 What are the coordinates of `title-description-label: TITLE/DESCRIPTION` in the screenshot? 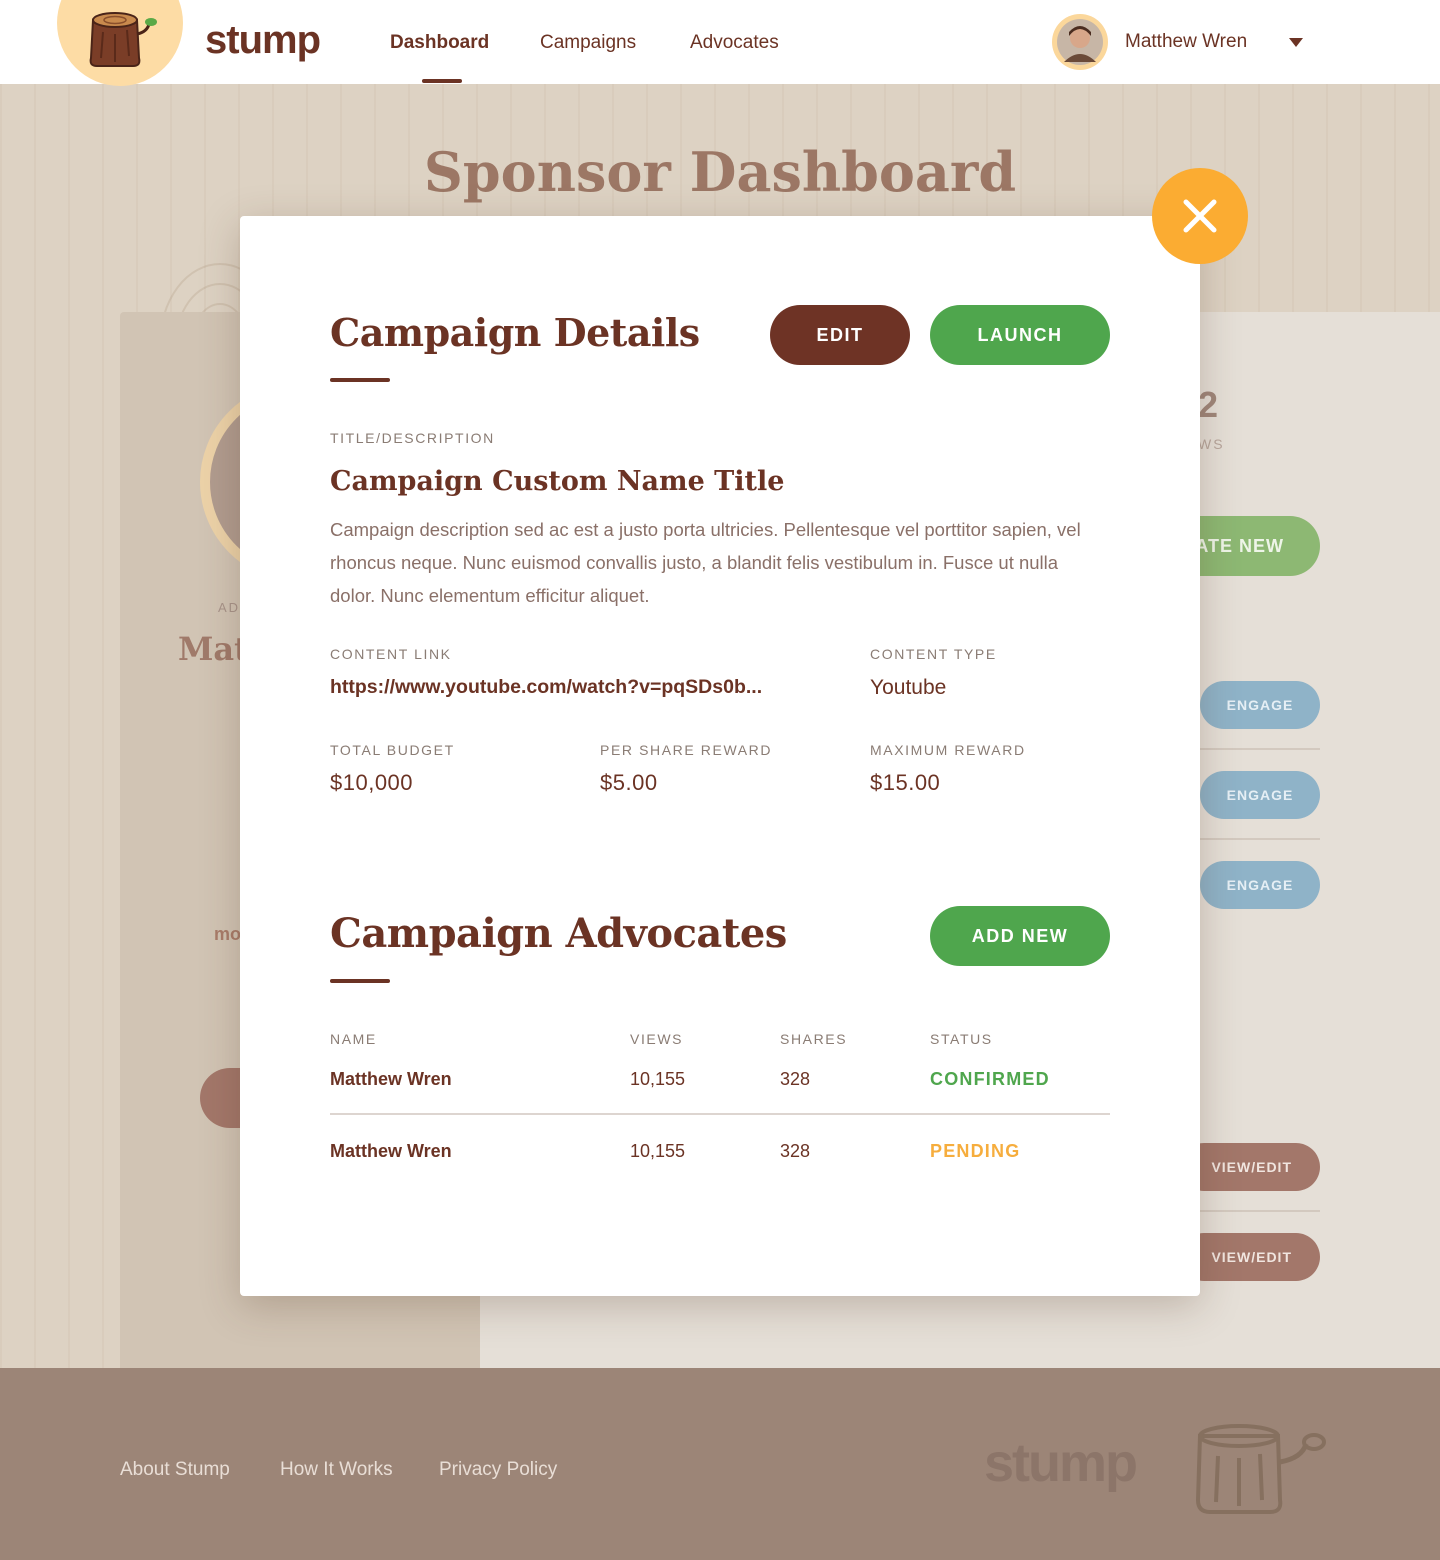 It's located at (412, 438).